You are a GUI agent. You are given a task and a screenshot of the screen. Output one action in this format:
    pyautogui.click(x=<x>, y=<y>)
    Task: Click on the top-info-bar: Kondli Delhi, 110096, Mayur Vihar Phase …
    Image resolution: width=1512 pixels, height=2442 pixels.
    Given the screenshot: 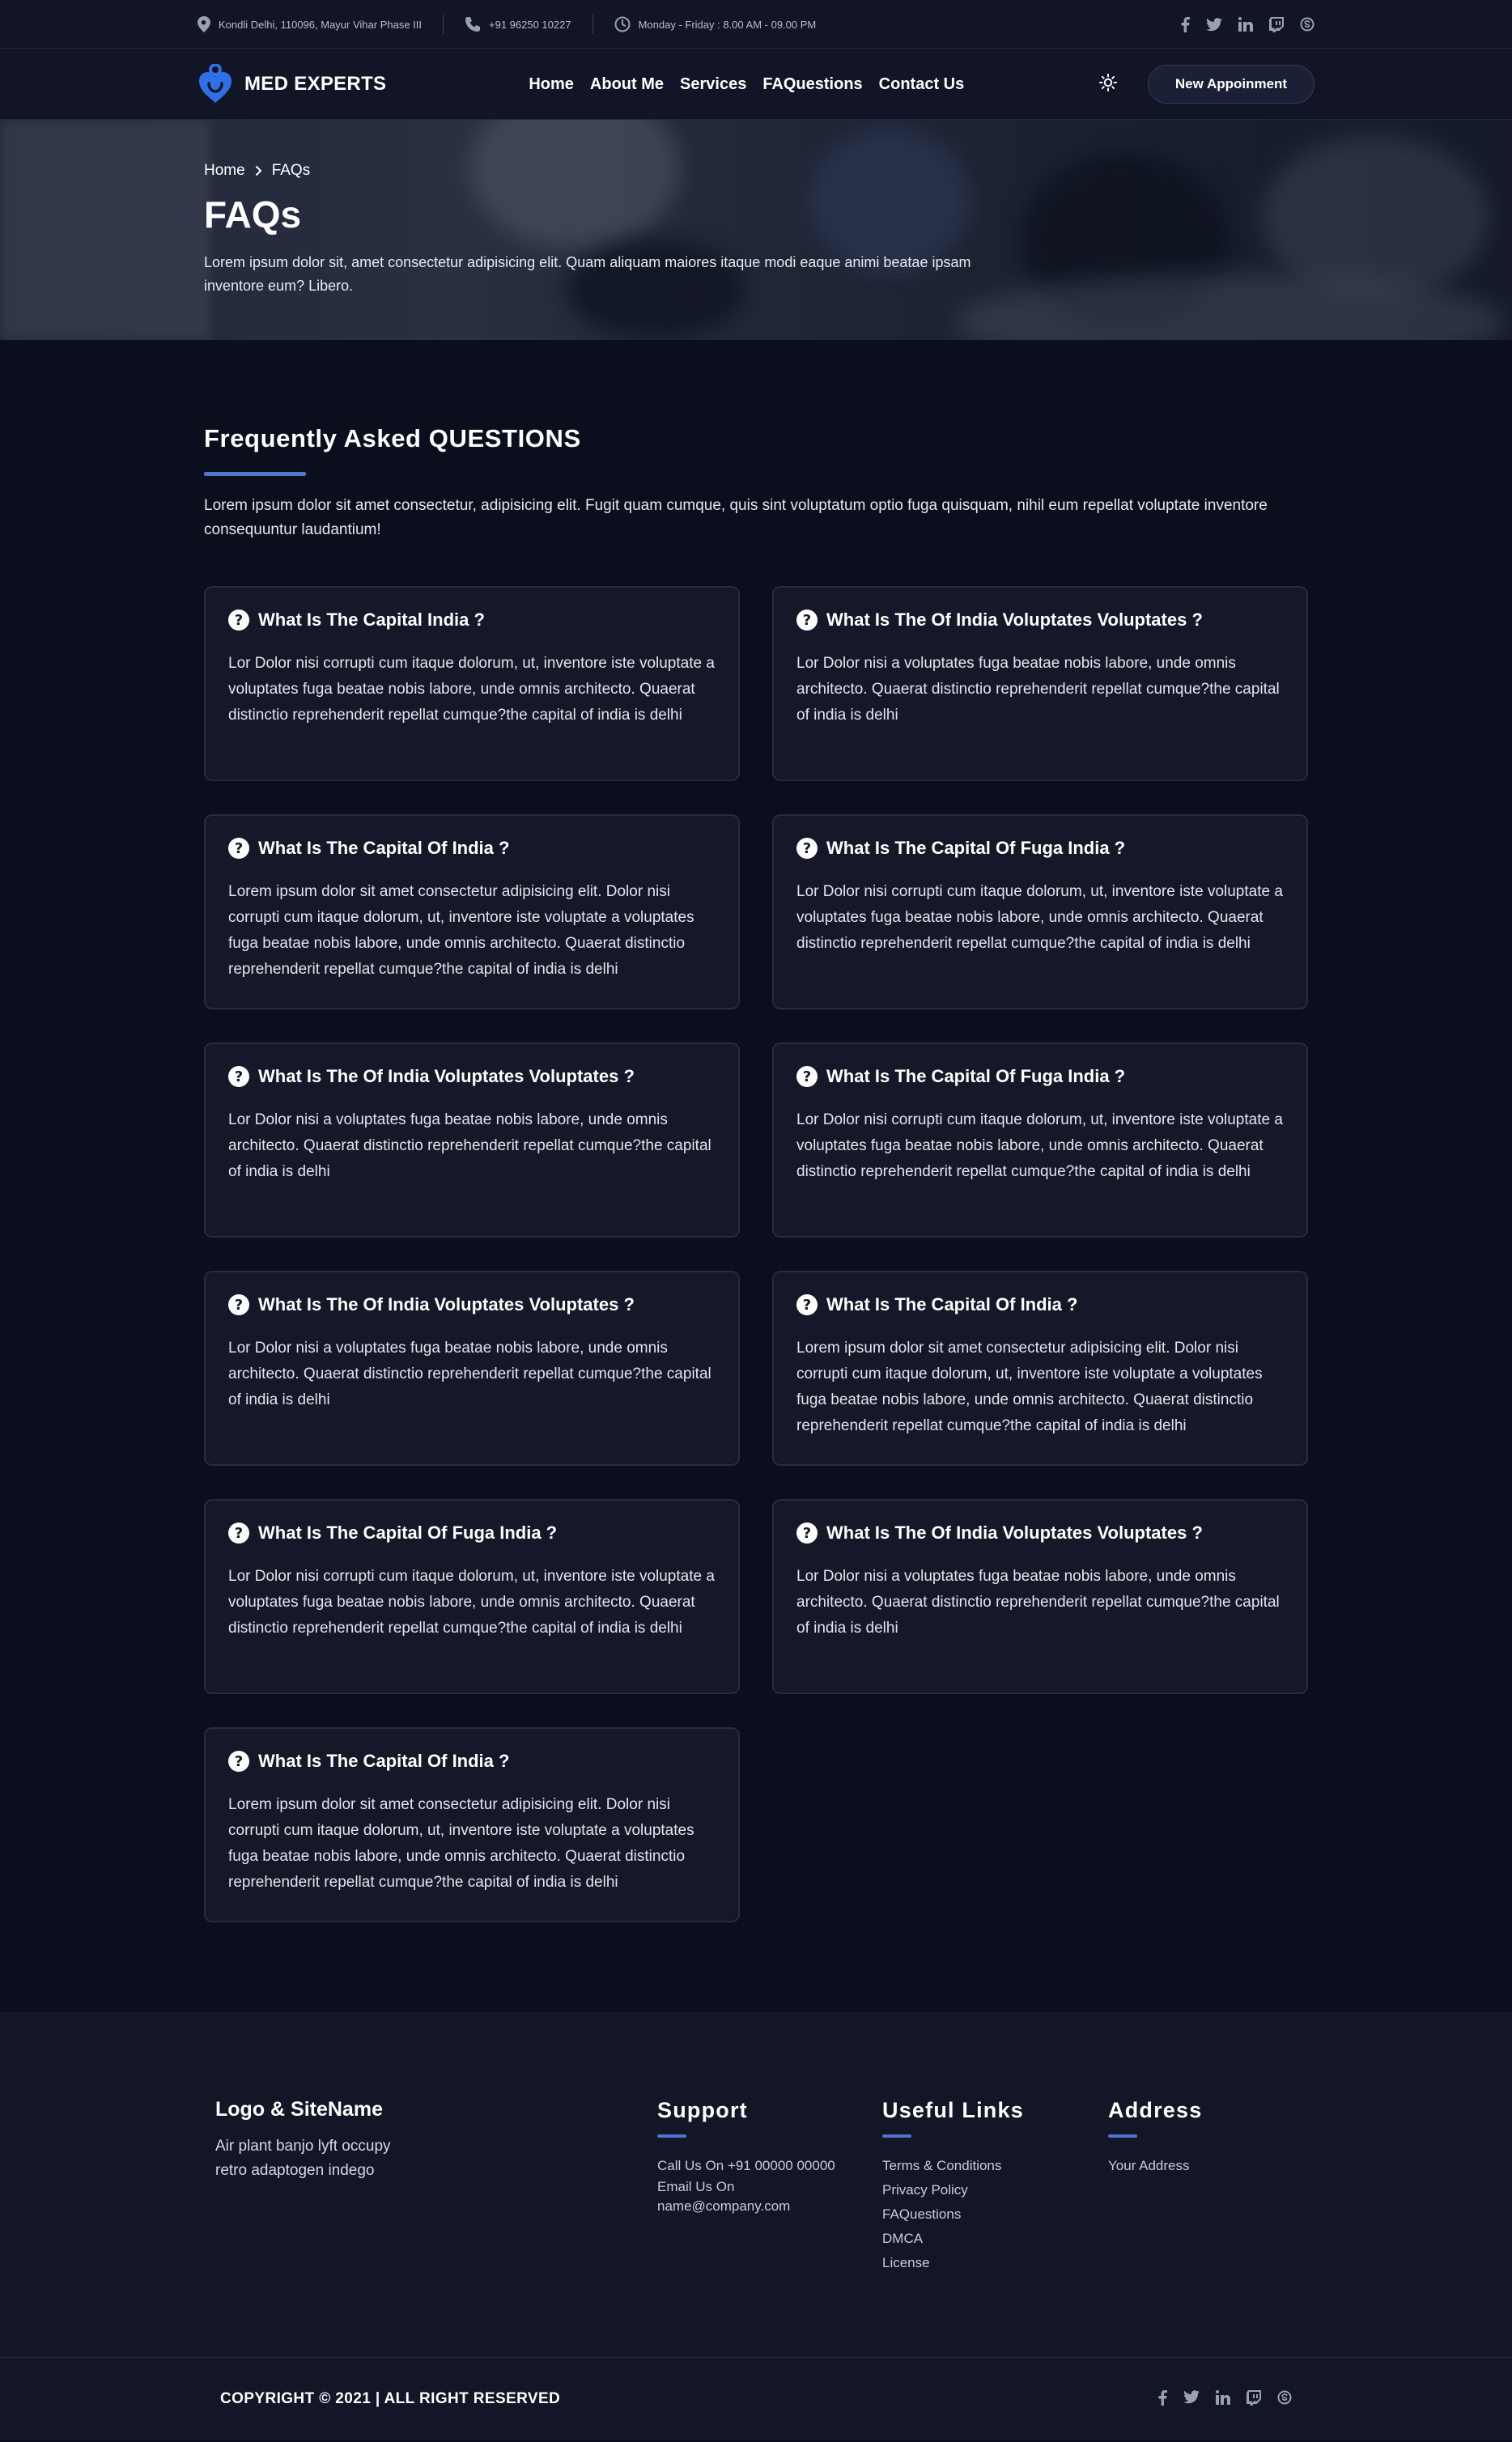 What is the action you would take?
    pyautogui.click(x=756, y=24)
    